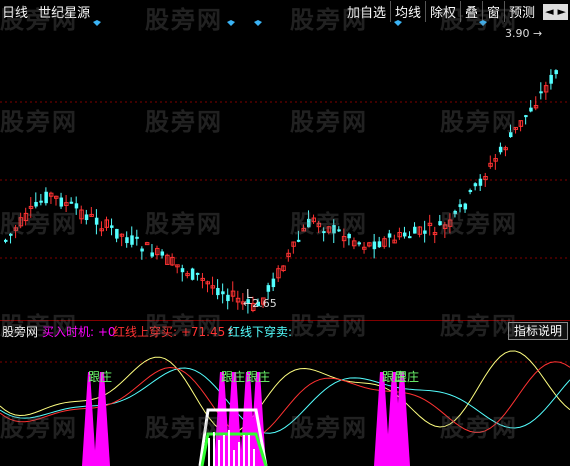 The width and height of the screenshot is (570, 466). What do you see at coordinates (367, 11) in the screenshot?
I see `add-watchlist-button: 加自选` at bounding box center [367, 11].